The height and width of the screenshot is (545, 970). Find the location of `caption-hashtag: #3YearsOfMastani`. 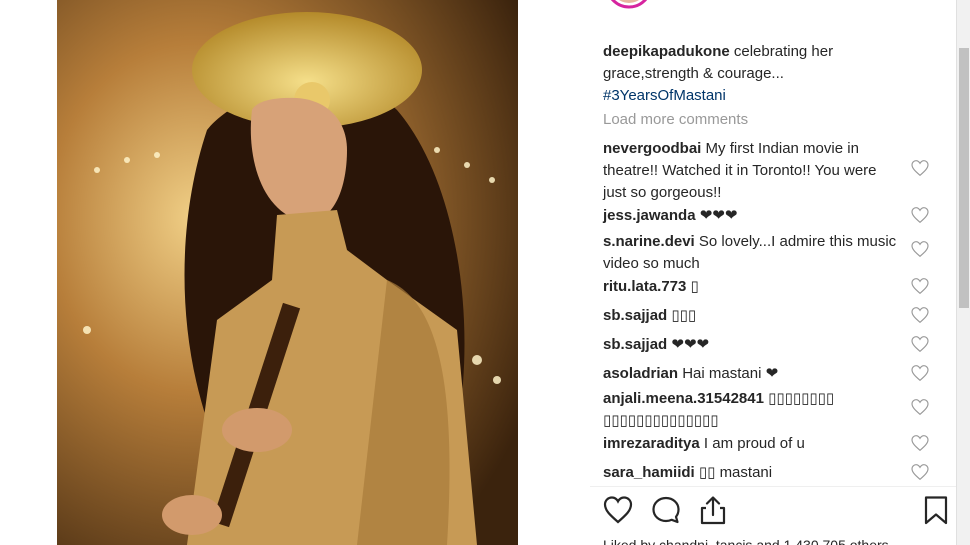

caption-hashtag: #3YearsOfMastani is located at coordinates (753, 96).